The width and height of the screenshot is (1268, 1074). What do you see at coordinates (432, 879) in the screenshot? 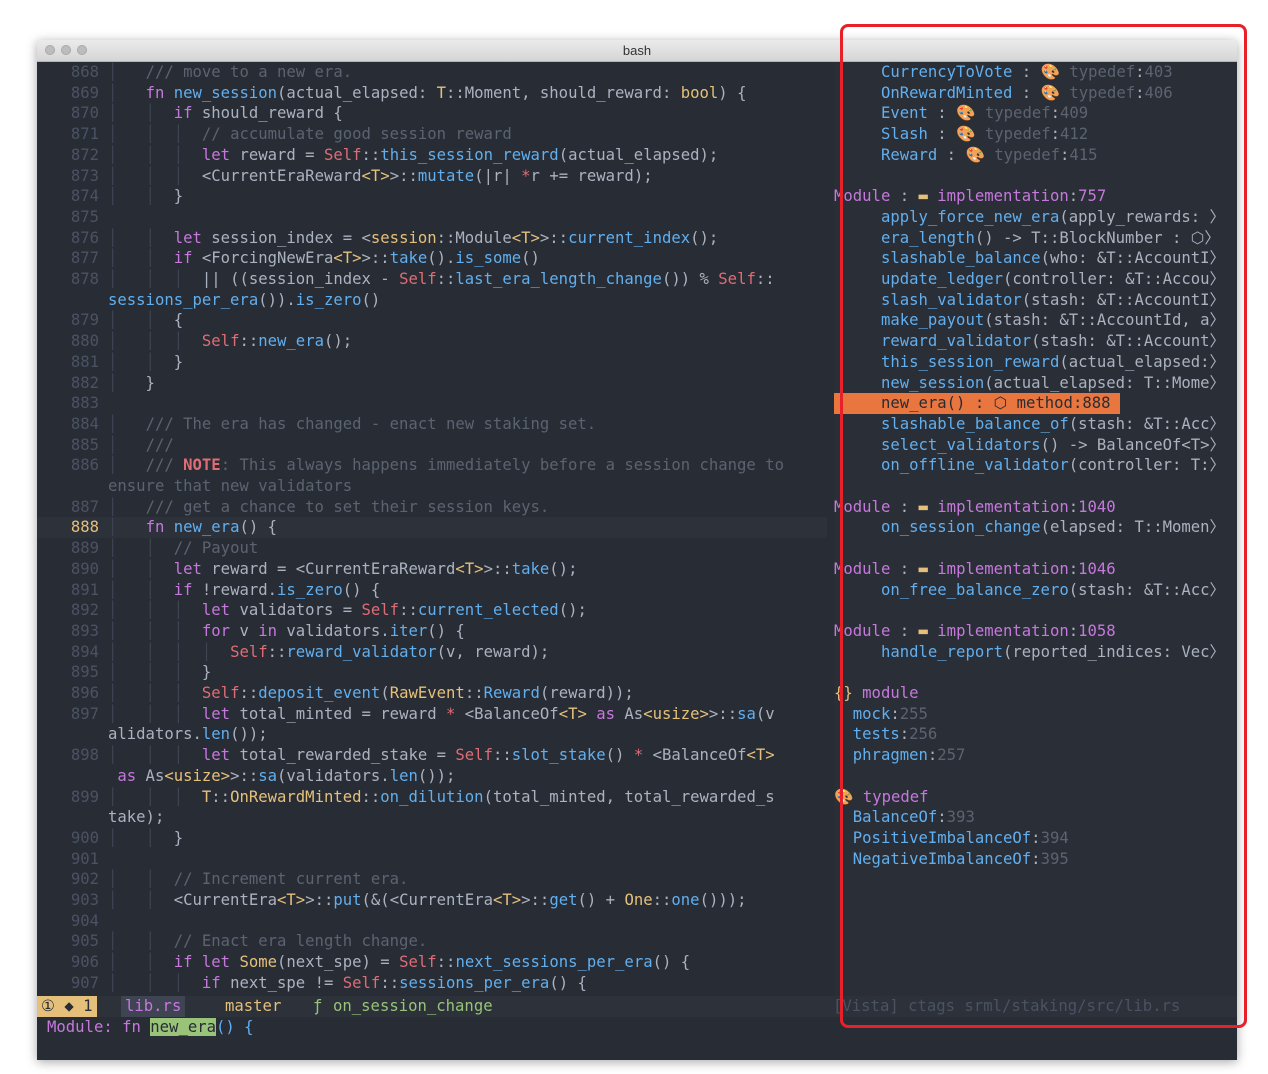
I see `code-line: 902 │ │ // Increment current era.` at bounding box center [432, 879].